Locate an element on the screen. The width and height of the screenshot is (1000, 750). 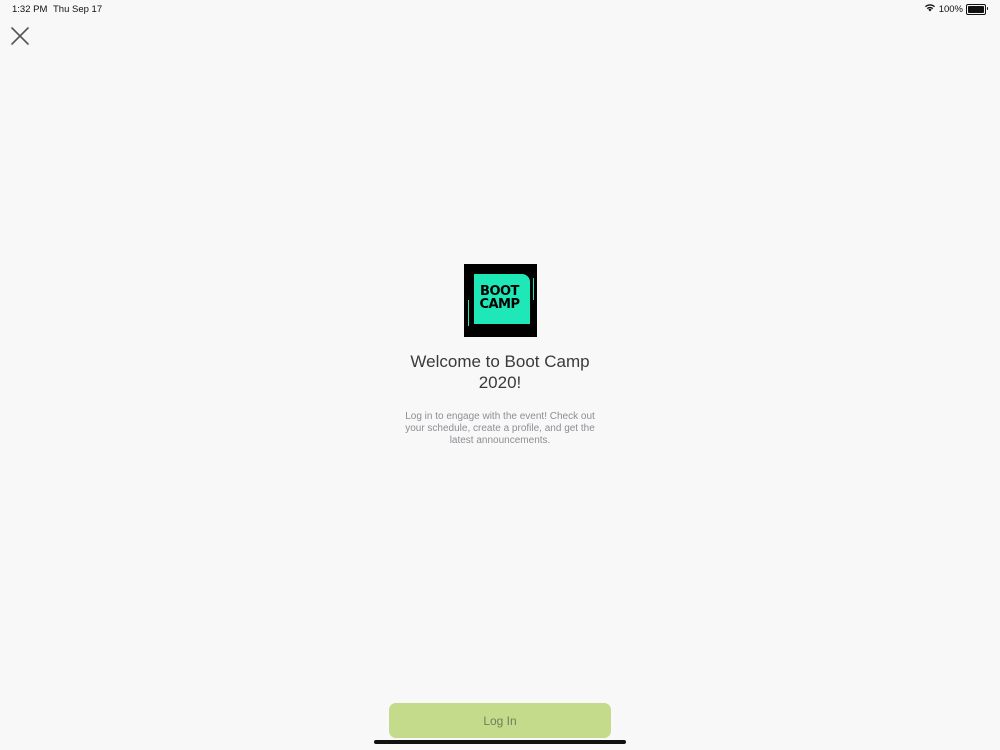
logo-text: BOOT CAMP is located at coordinates (500, 298).